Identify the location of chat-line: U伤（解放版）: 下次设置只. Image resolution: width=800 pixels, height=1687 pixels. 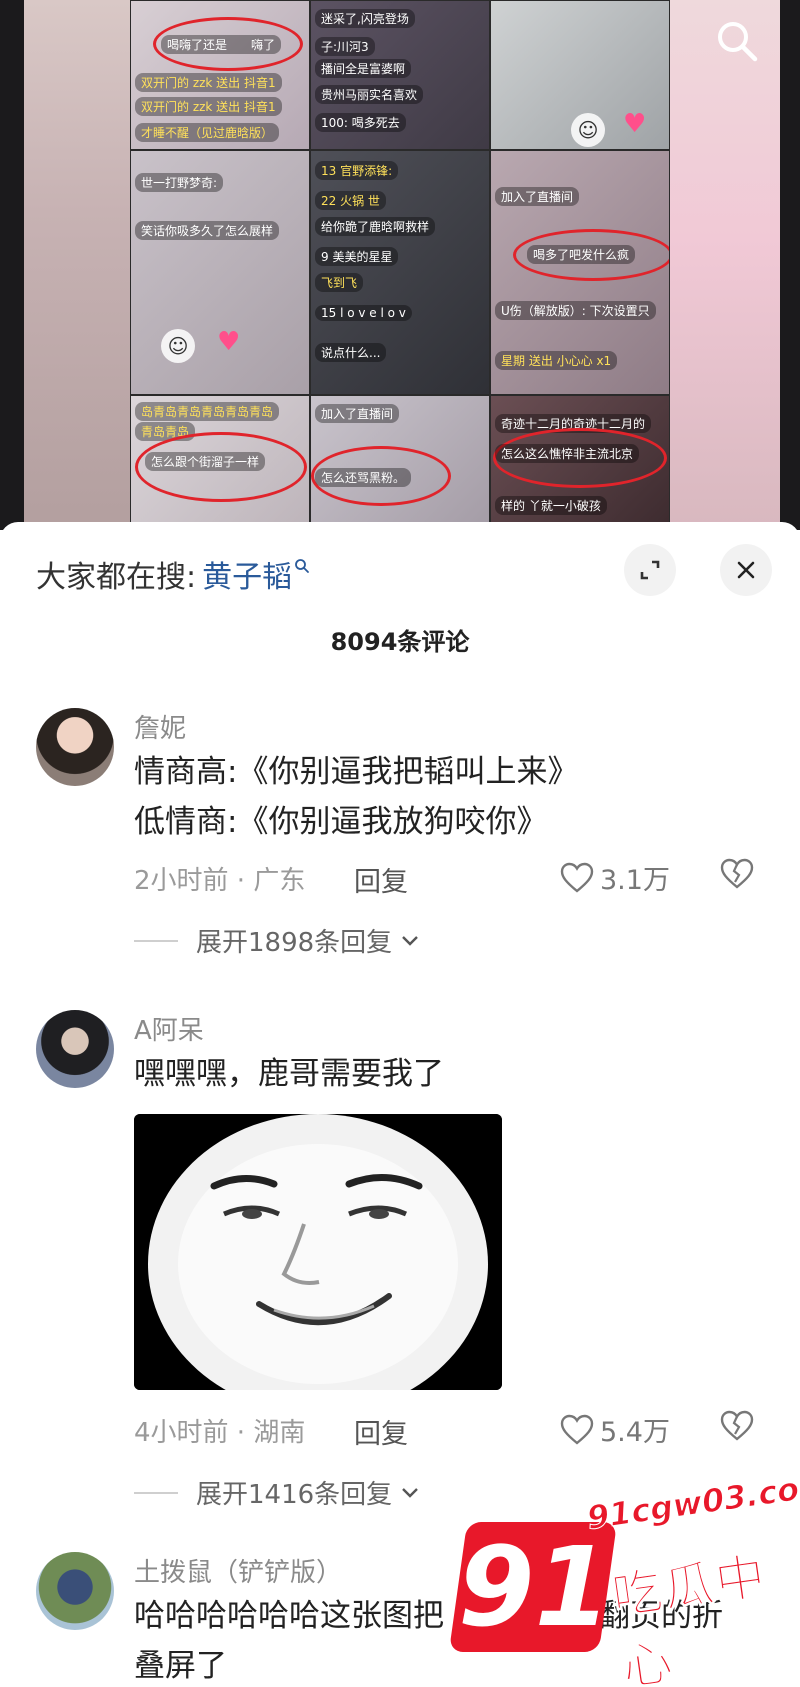
(575, 310).